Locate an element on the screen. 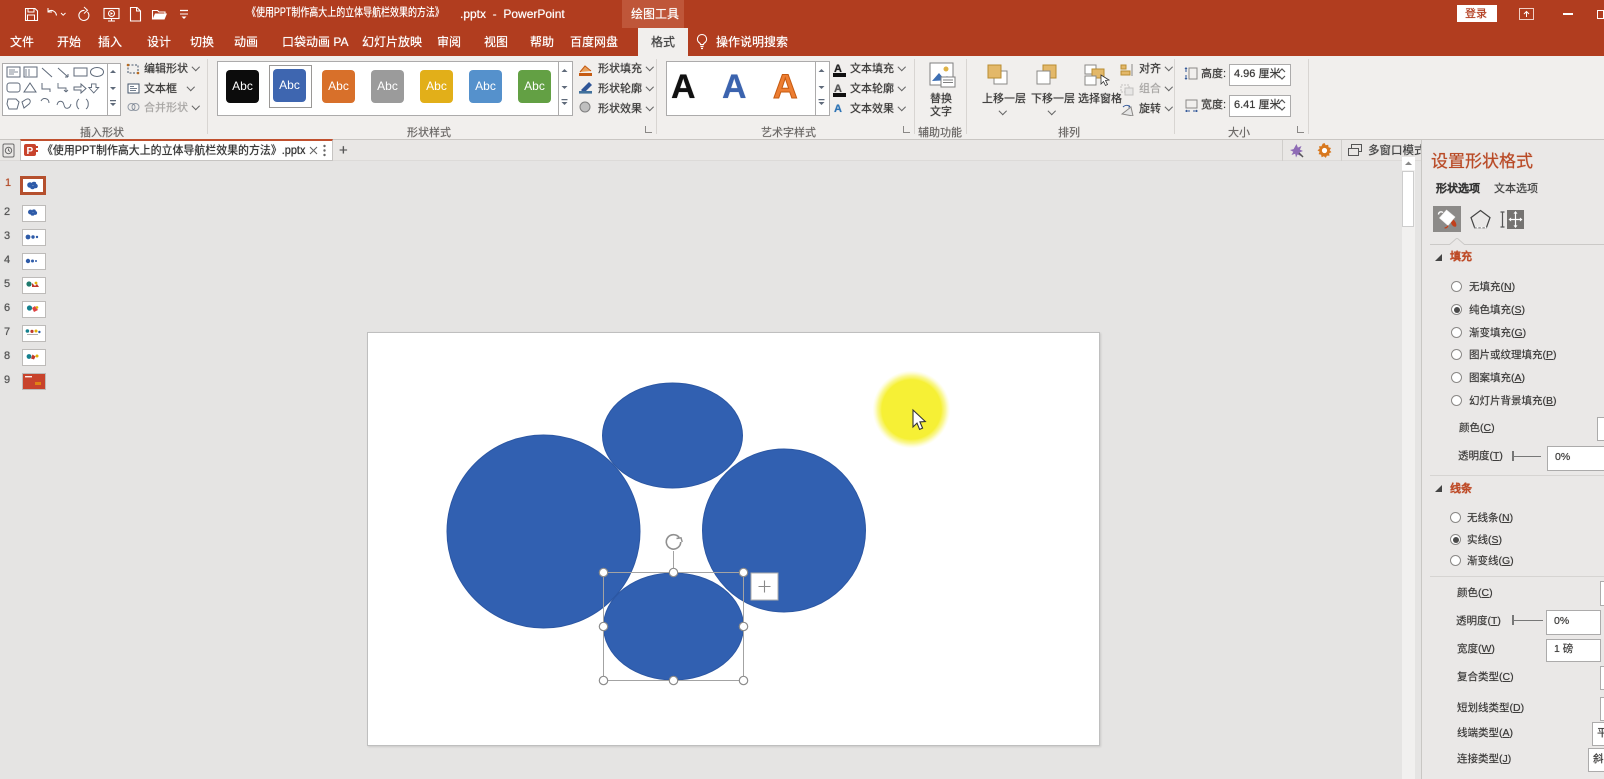  svg-text: P is located at coordinates (30, 151).